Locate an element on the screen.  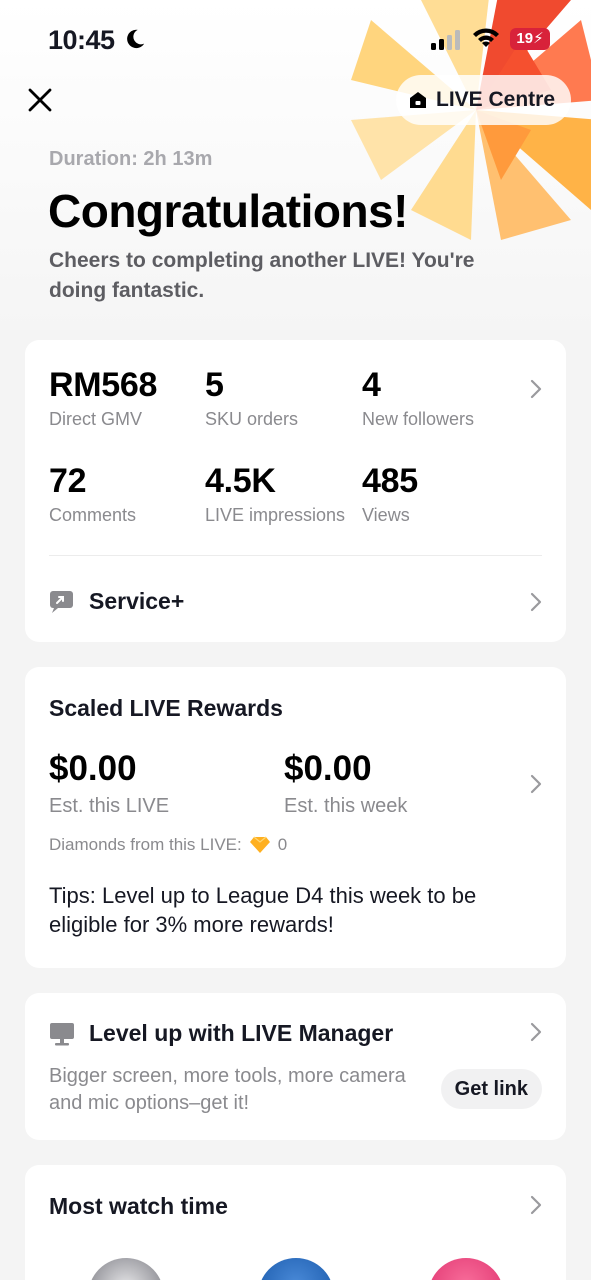
service-plus-row: Service+ is located at coordinates (116, 601).